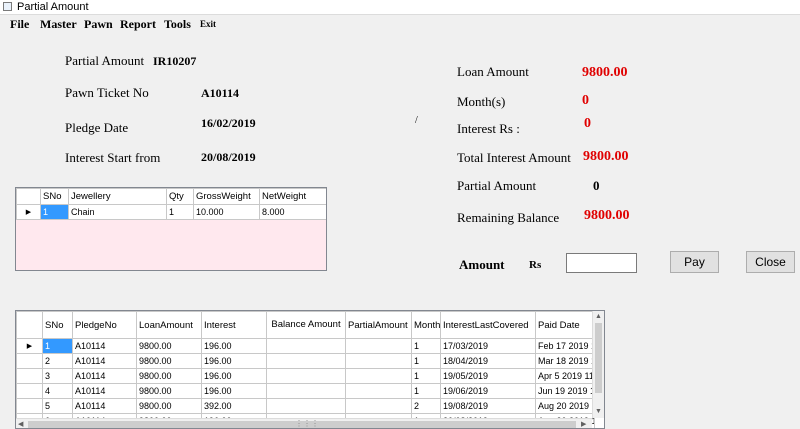  I want to click on table-cell: 4, so click(57, 391).